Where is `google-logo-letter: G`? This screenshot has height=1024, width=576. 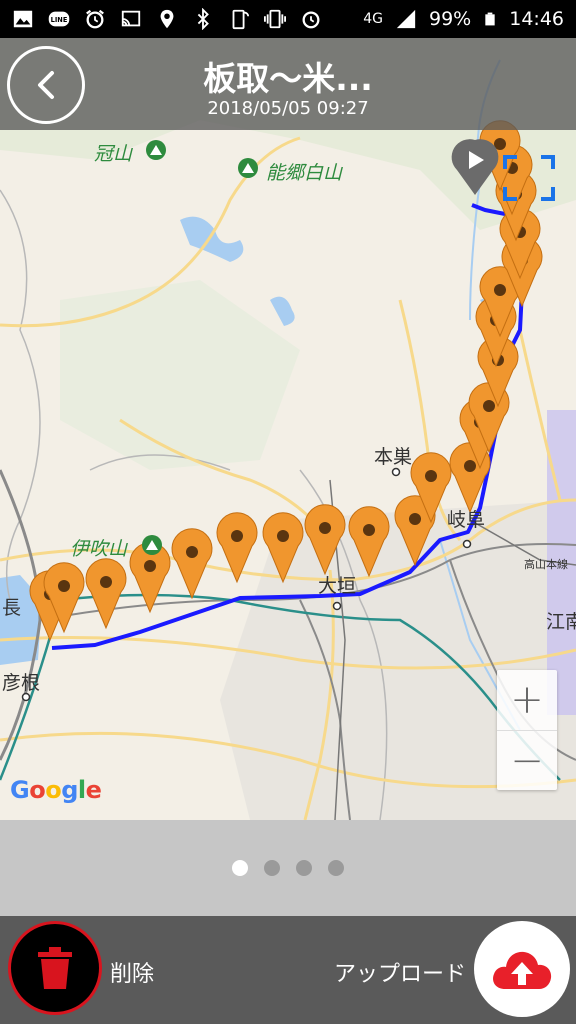 google-logo-letter: G is located at coordinates (20, 790).